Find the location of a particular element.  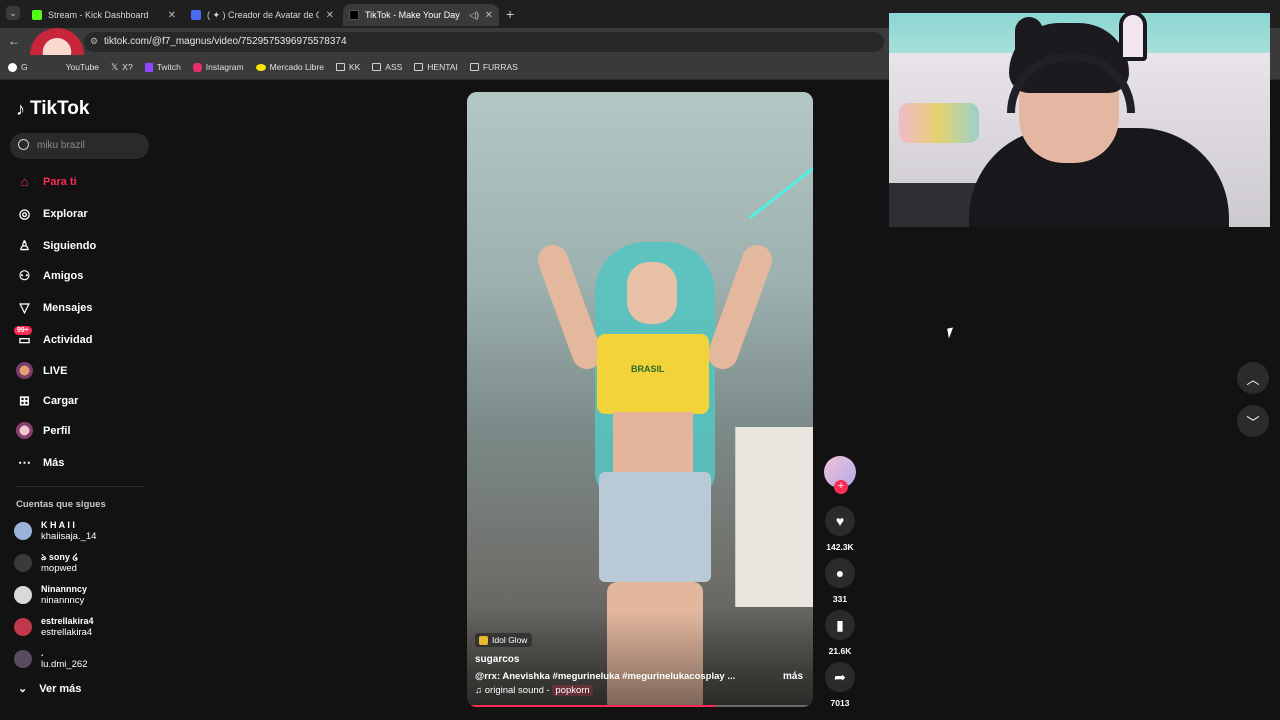

search-input: miku brazil is located at coordinates (79, 146).